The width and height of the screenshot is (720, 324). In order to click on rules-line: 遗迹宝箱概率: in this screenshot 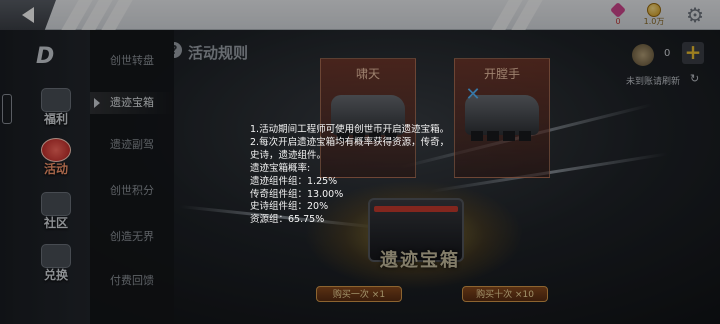, I will do `click(280, 168)`.